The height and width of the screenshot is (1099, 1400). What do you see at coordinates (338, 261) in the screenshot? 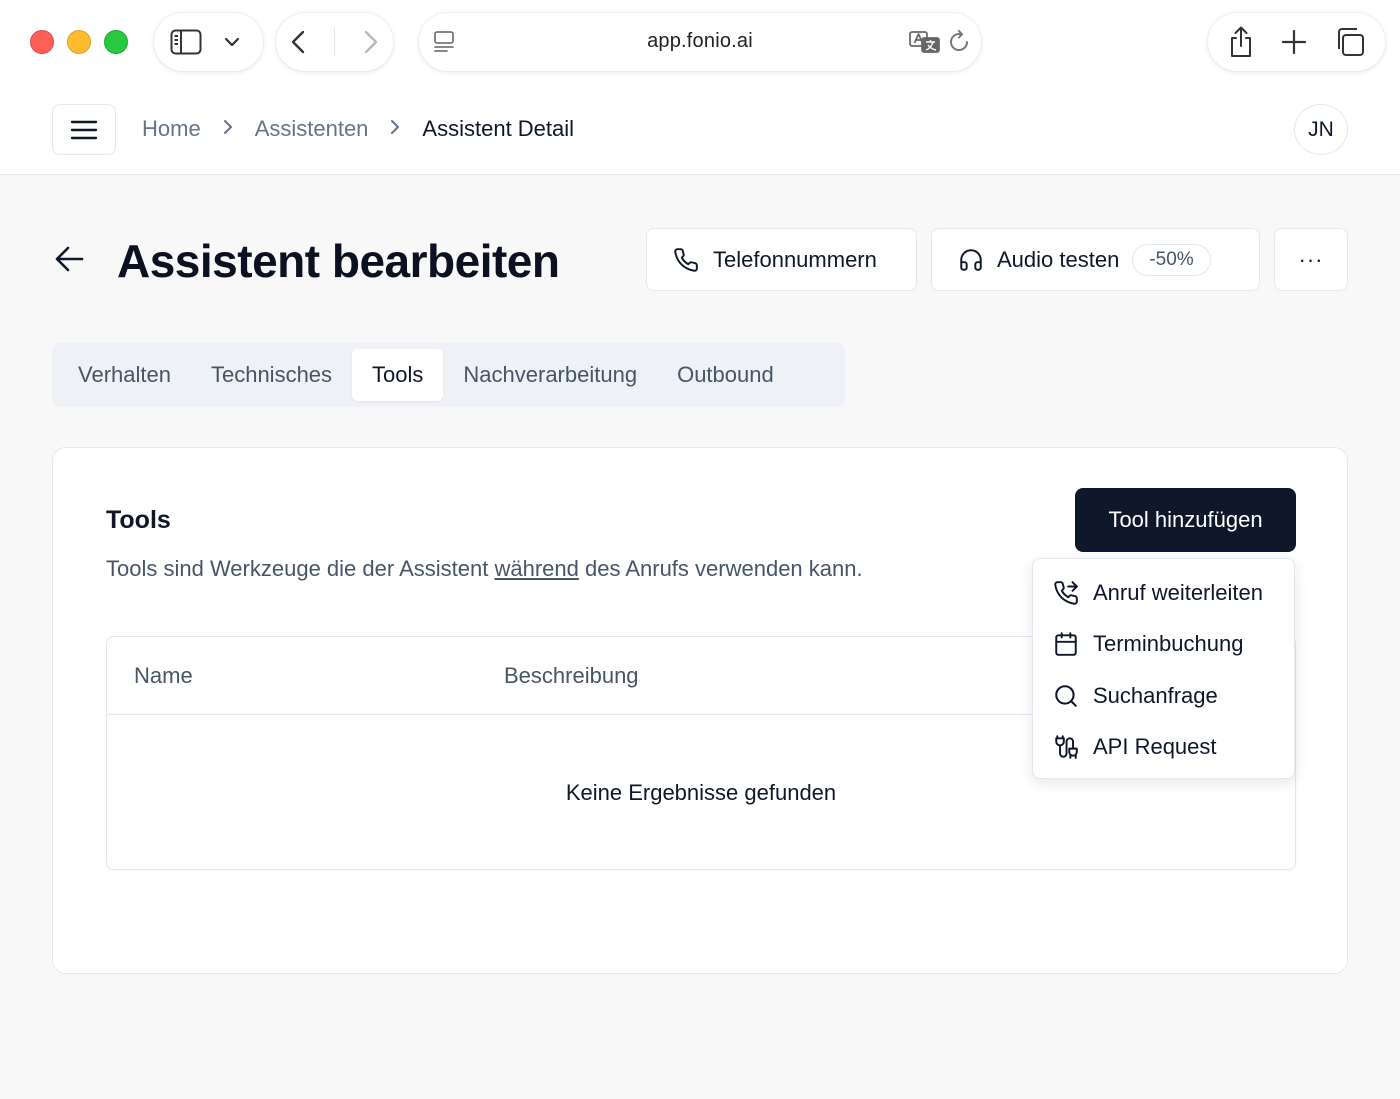
I see `page-title: Assistent bearbeiten` at bounding box center [338, 261].